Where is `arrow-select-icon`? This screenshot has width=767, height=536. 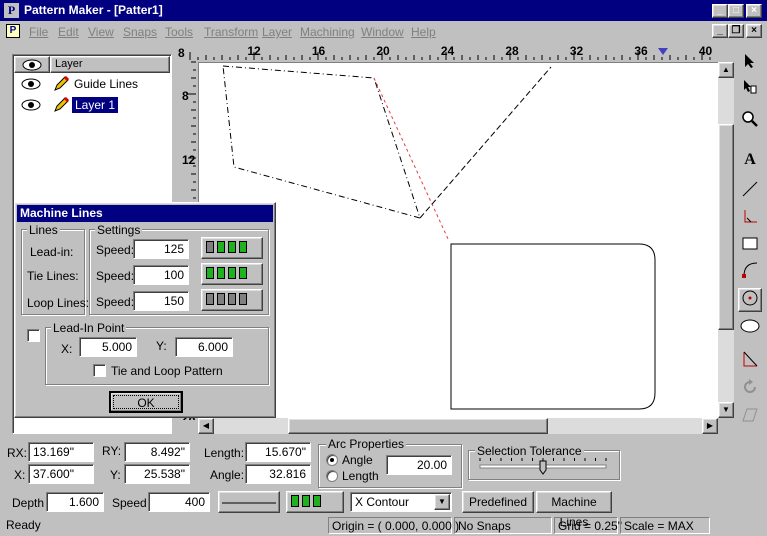
arrow-select-icon is located at coordinates (750, 64).